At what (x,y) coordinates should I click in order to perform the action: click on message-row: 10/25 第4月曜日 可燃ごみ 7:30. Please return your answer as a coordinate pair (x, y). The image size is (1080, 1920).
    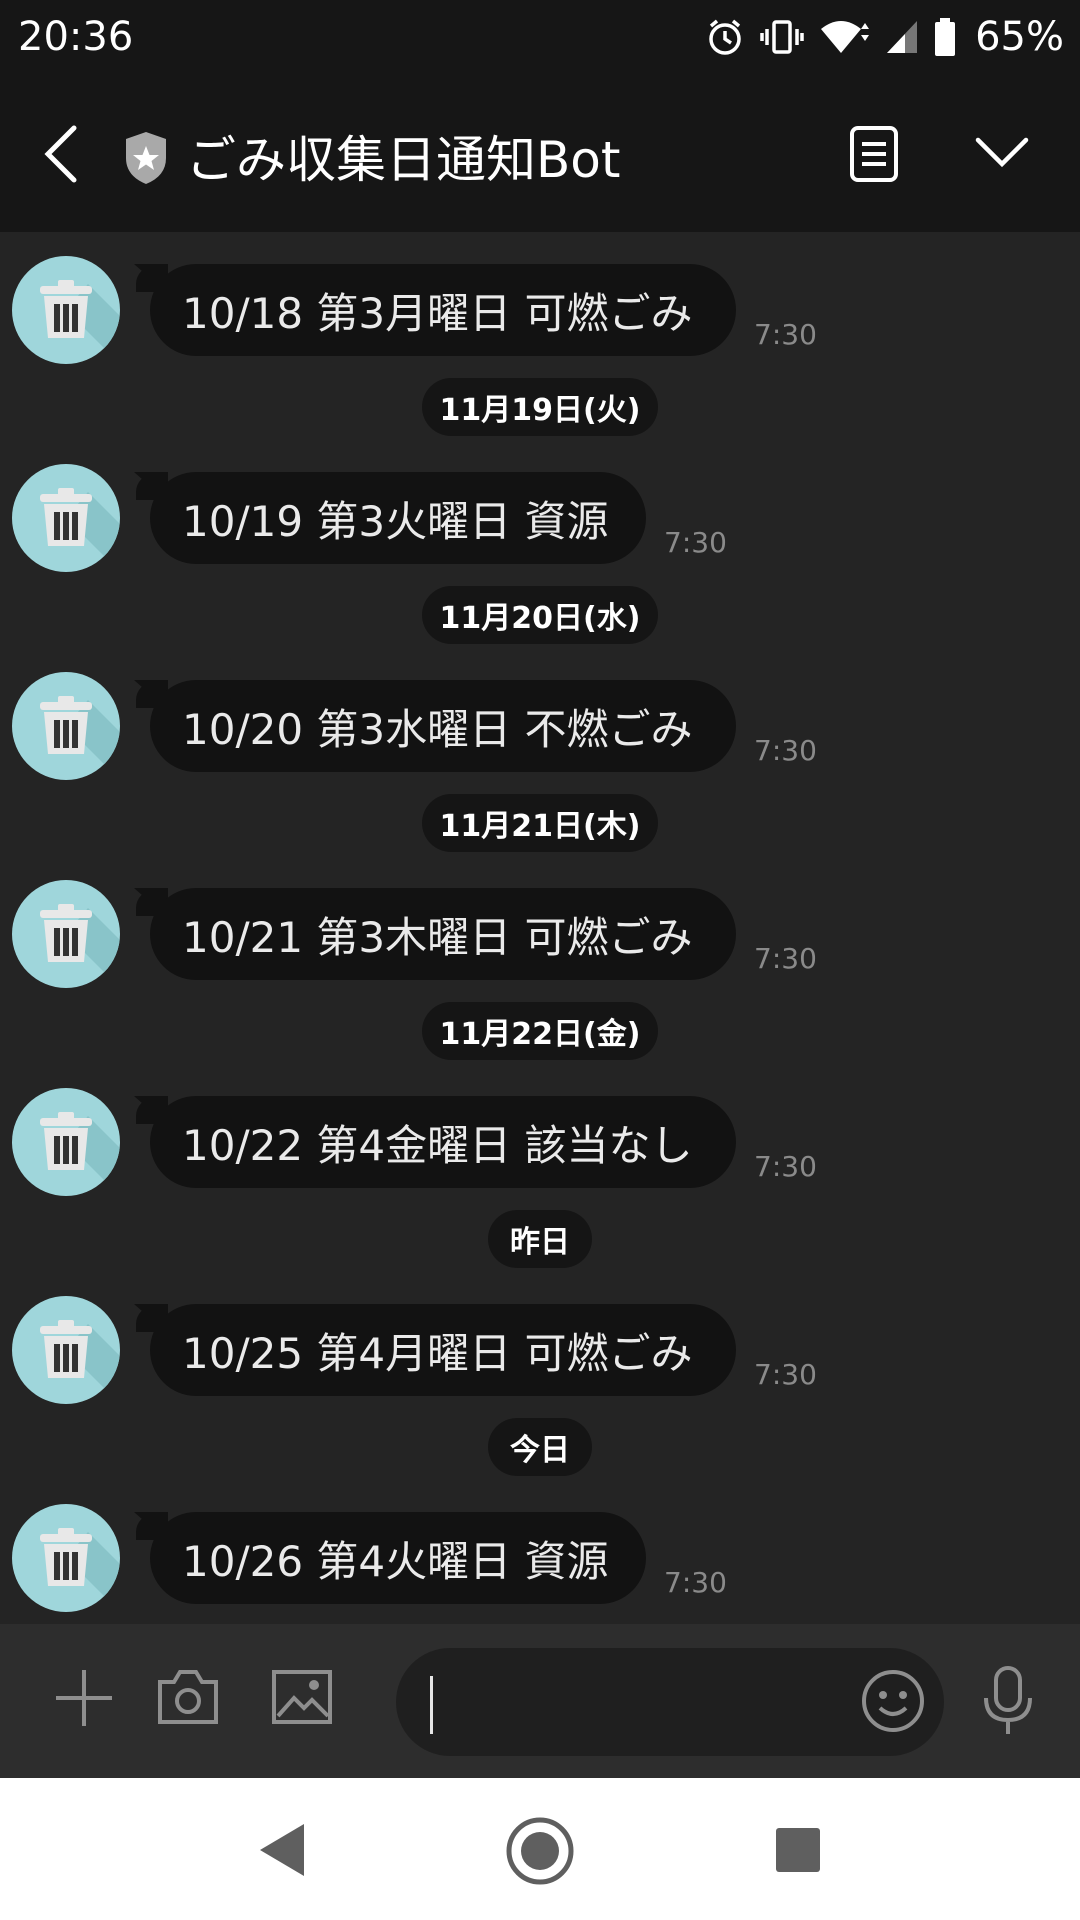
    Looking at the image, I should click on (540, 1351).